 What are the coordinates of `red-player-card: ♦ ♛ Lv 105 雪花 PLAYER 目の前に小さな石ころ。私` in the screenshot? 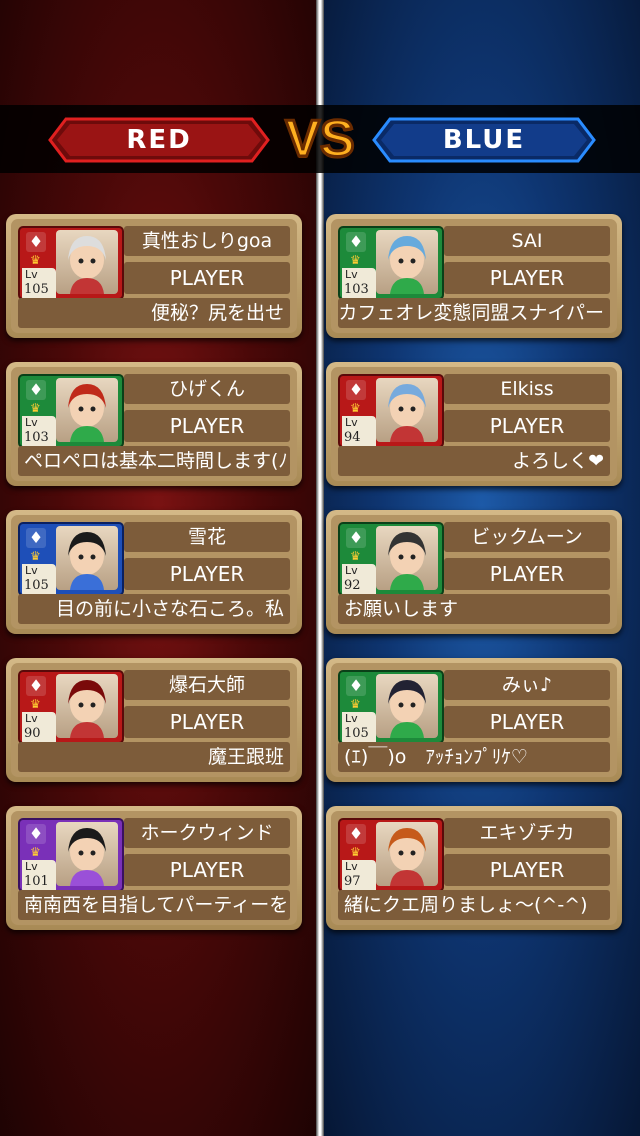 It's located at (154, 572).